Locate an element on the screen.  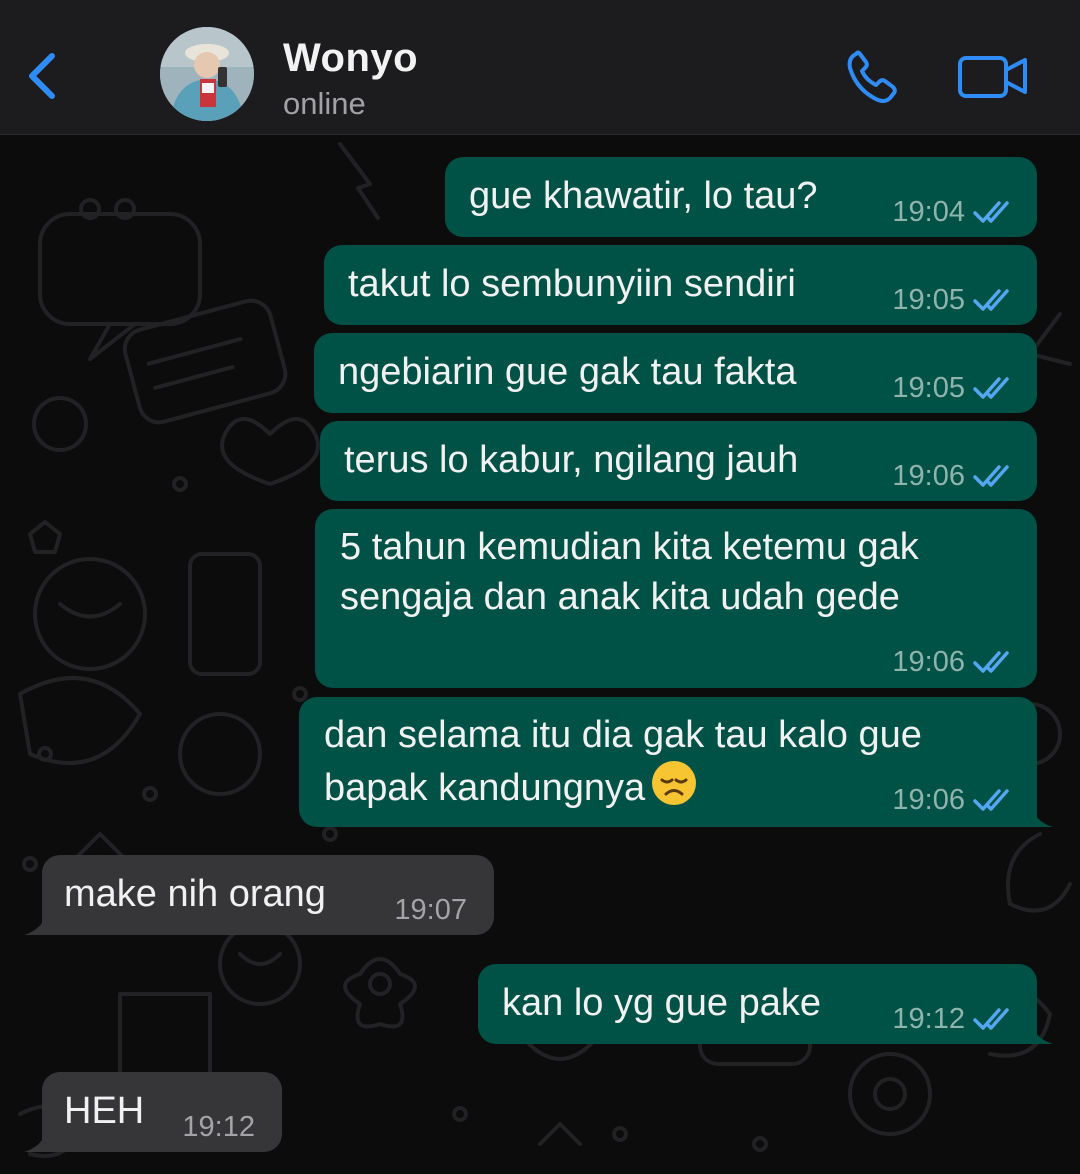
message-text: kan lo yg gue pake is located at coordinates (662, 1003).